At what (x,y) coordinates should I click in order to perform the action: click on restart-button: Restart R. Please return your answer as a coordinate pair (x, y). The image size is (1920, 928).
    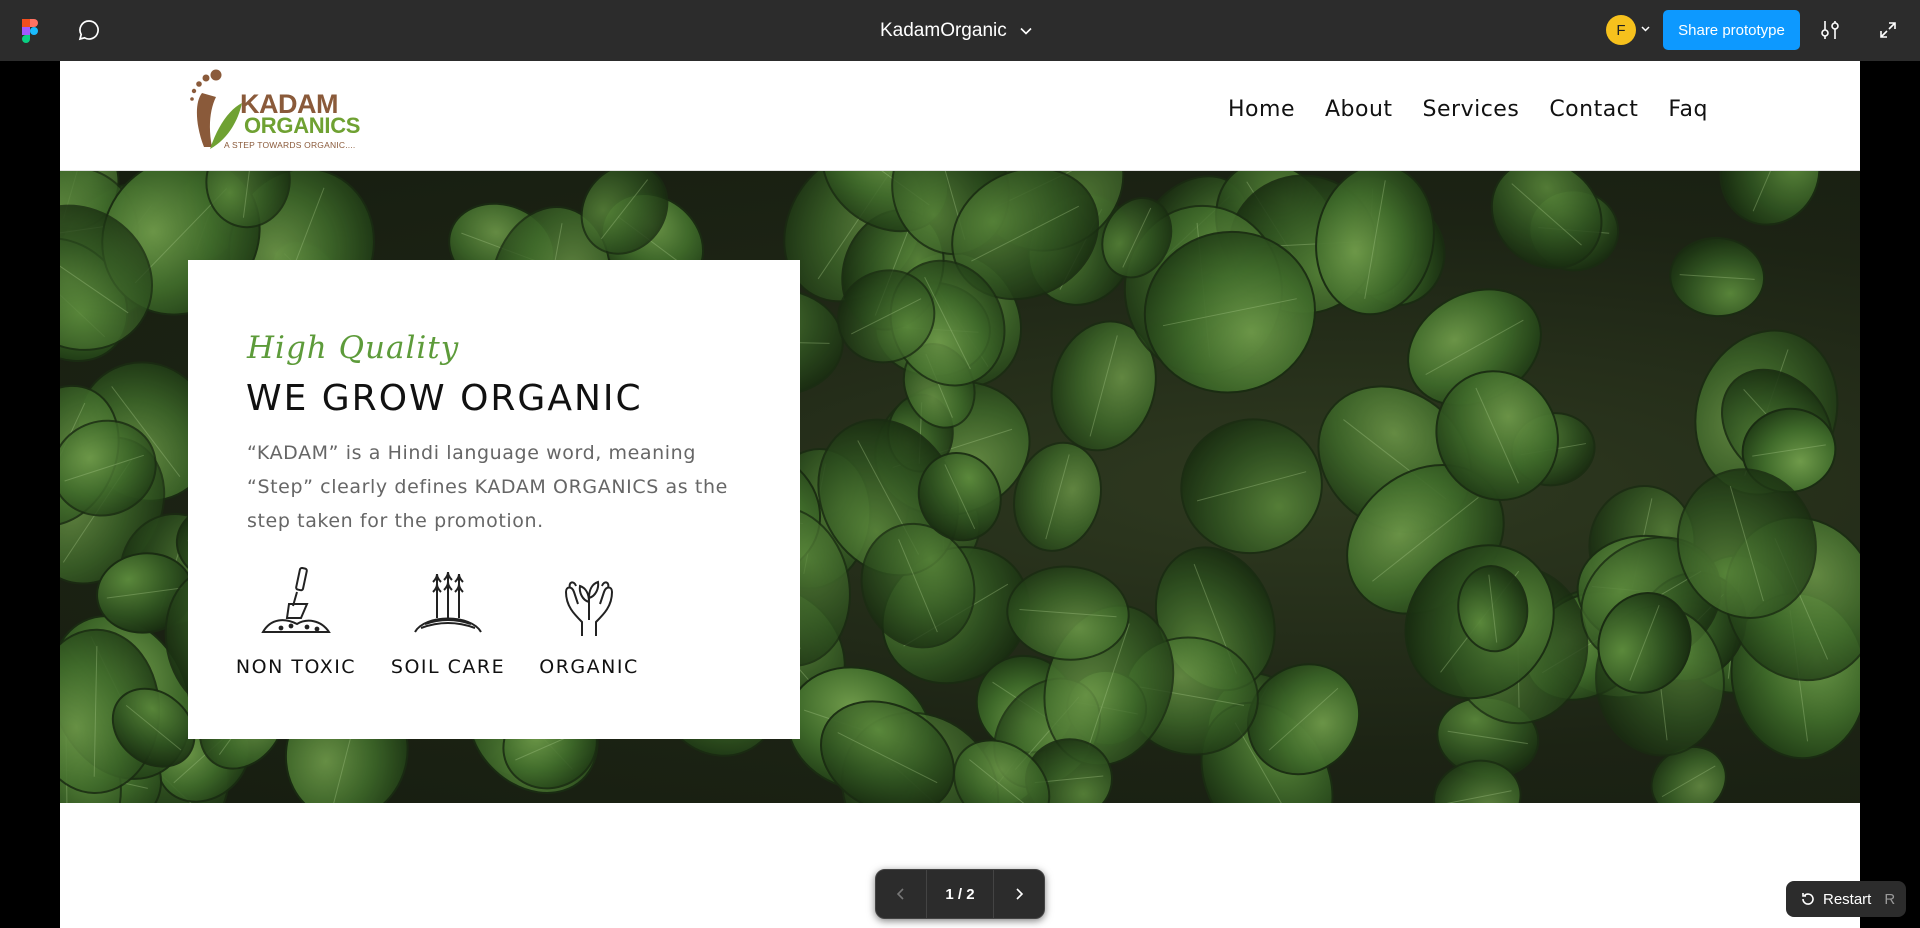
    Looking at the image, I should click on (1846, 899).